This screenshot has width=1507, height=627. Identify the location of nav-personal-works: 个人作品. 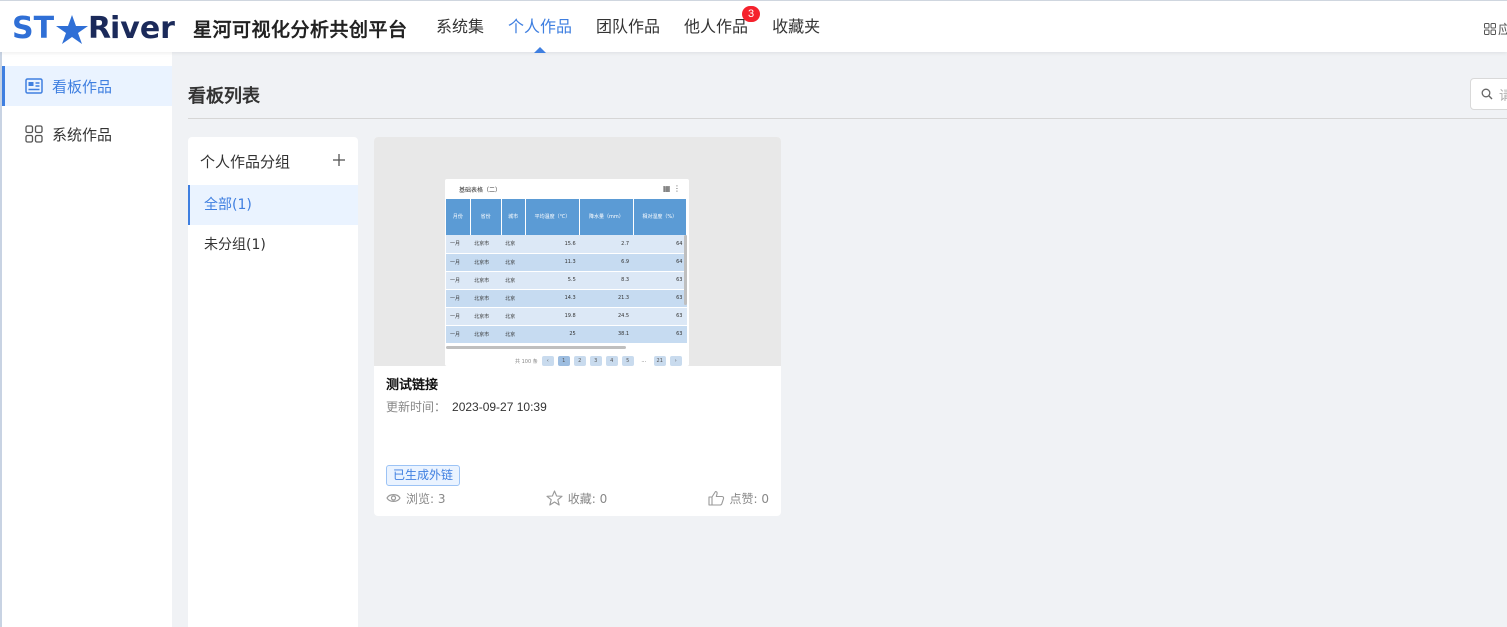
(540, 27).